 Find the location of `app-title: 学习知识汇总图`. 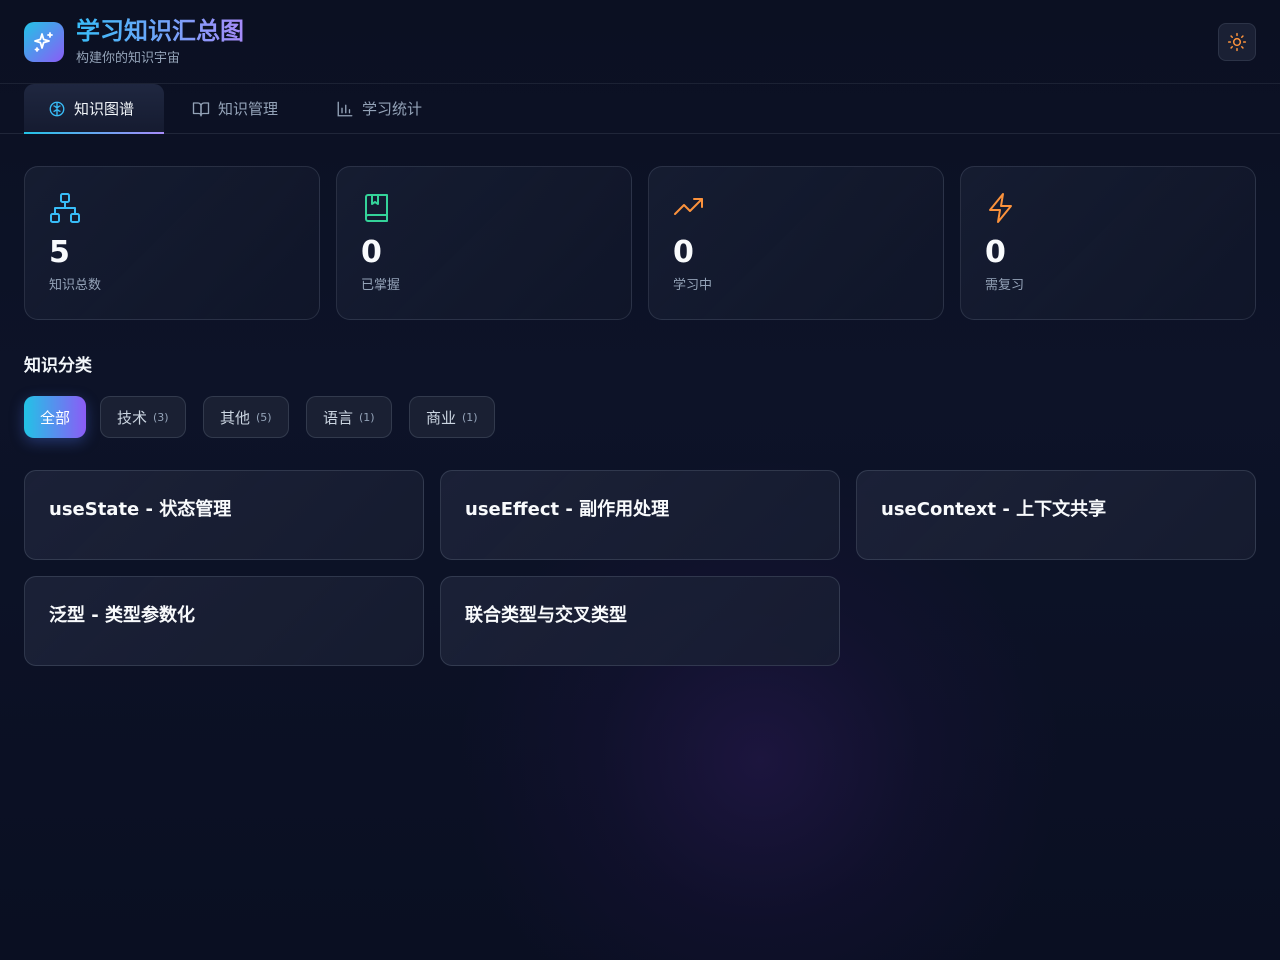

app-title: 学习知识汇总图 is located at coordinates (160, 31).